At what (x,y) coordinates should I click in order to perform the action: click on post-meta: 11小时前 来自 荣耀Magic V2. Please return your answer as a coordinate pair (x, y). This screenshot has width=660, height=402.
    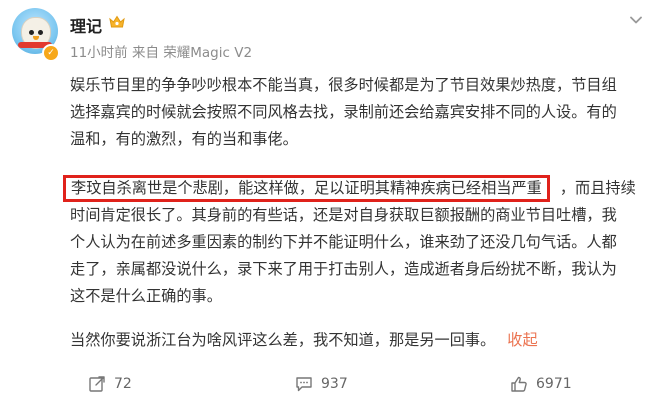
    Looking at the image, I should click on (161, 53).